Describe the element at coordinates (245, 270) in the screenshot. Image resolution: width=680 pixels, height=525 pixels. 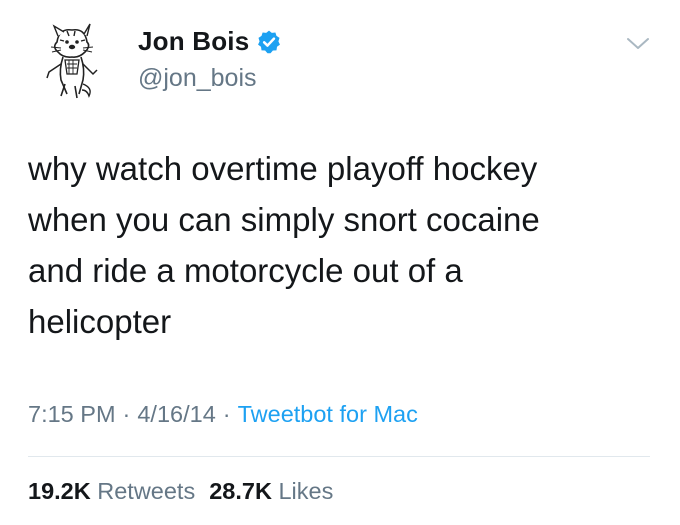
I see `tweet-text-line: and ride a motorcycle out of a` at that location.